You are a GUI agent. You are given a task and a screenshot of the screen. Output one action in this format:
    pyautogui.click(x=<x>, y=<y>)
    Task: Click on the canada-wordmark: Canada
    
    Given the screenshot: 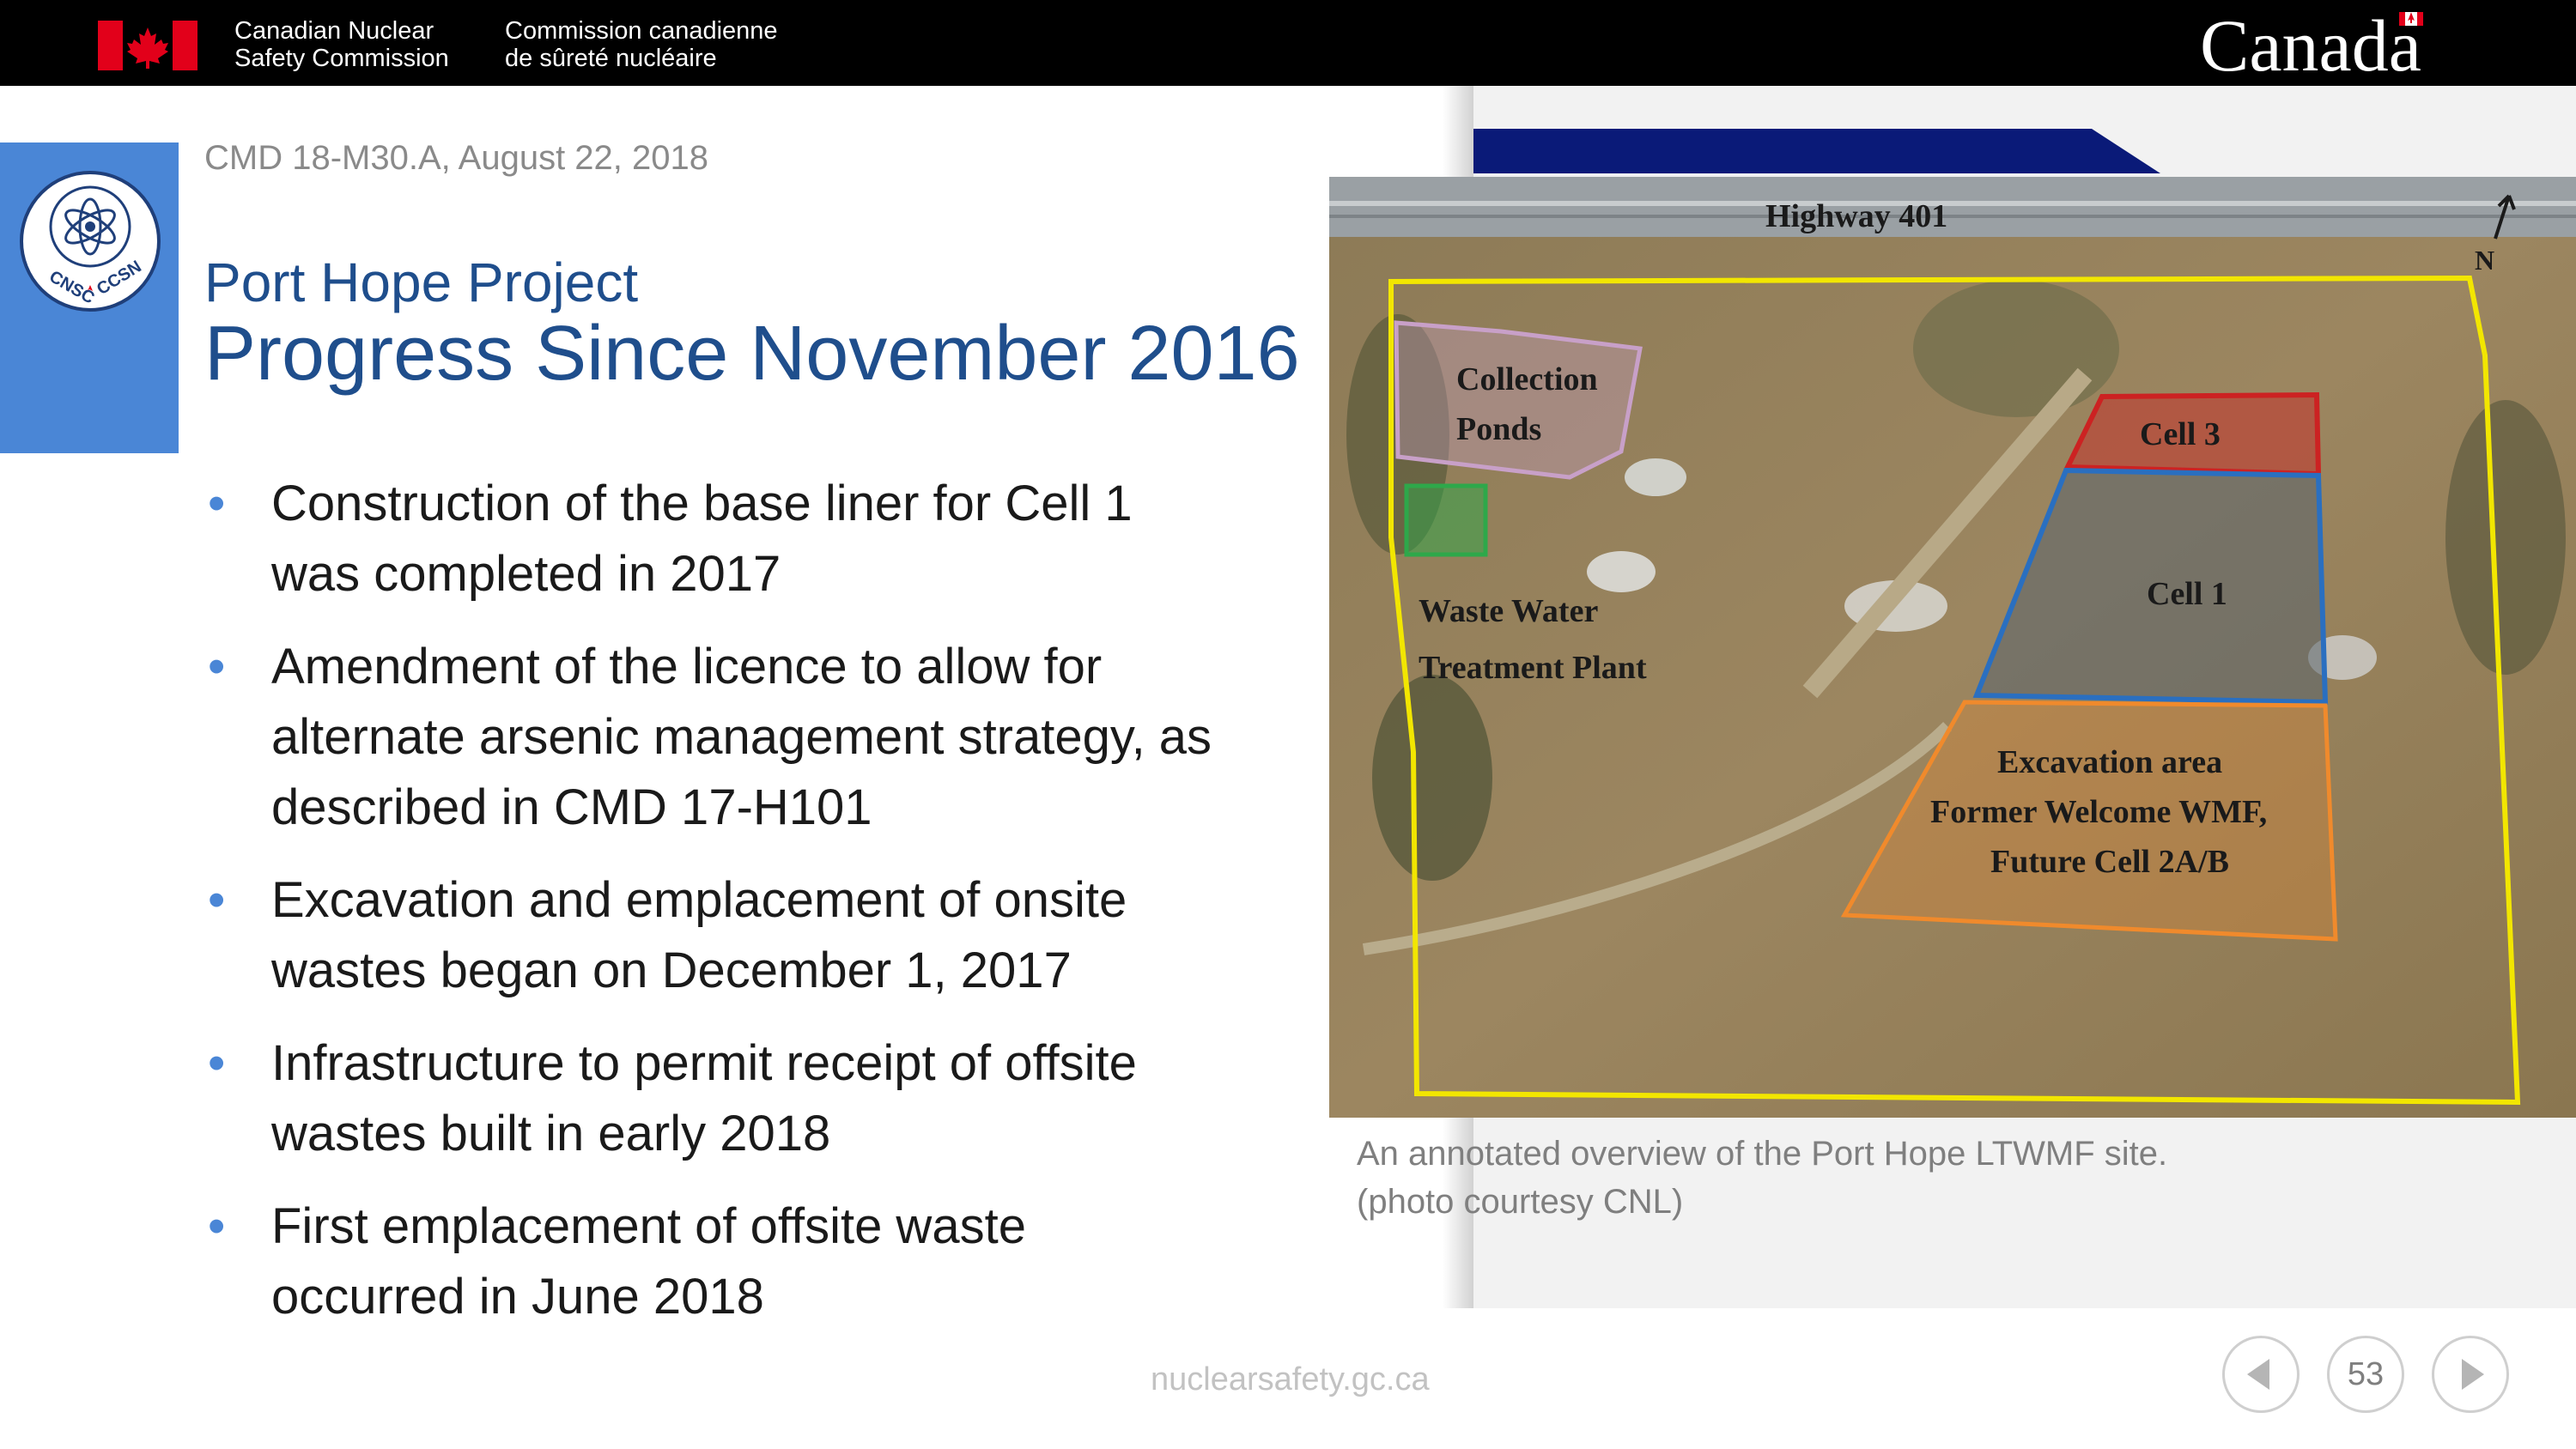 What is the action you would take?
    pyautogui.click(x=2310, y=45)
    